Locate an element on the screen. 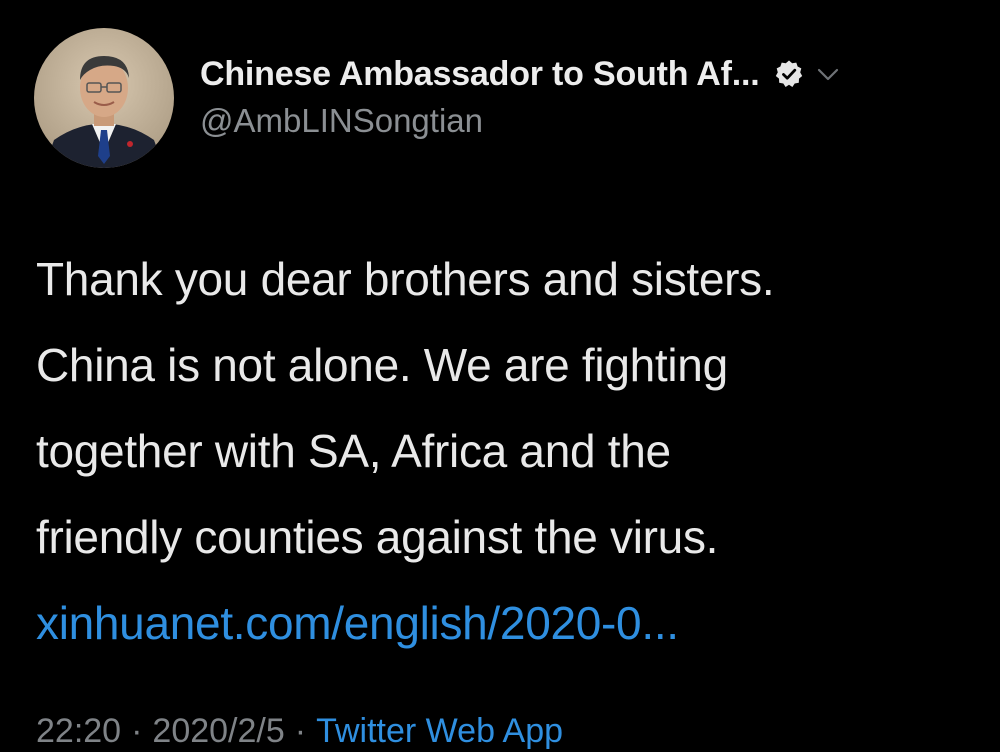 The height and width of the screenshot is (752, 1000). tweet-text-line: China is not alone. We are fighting is located at coordinates (382, 365).